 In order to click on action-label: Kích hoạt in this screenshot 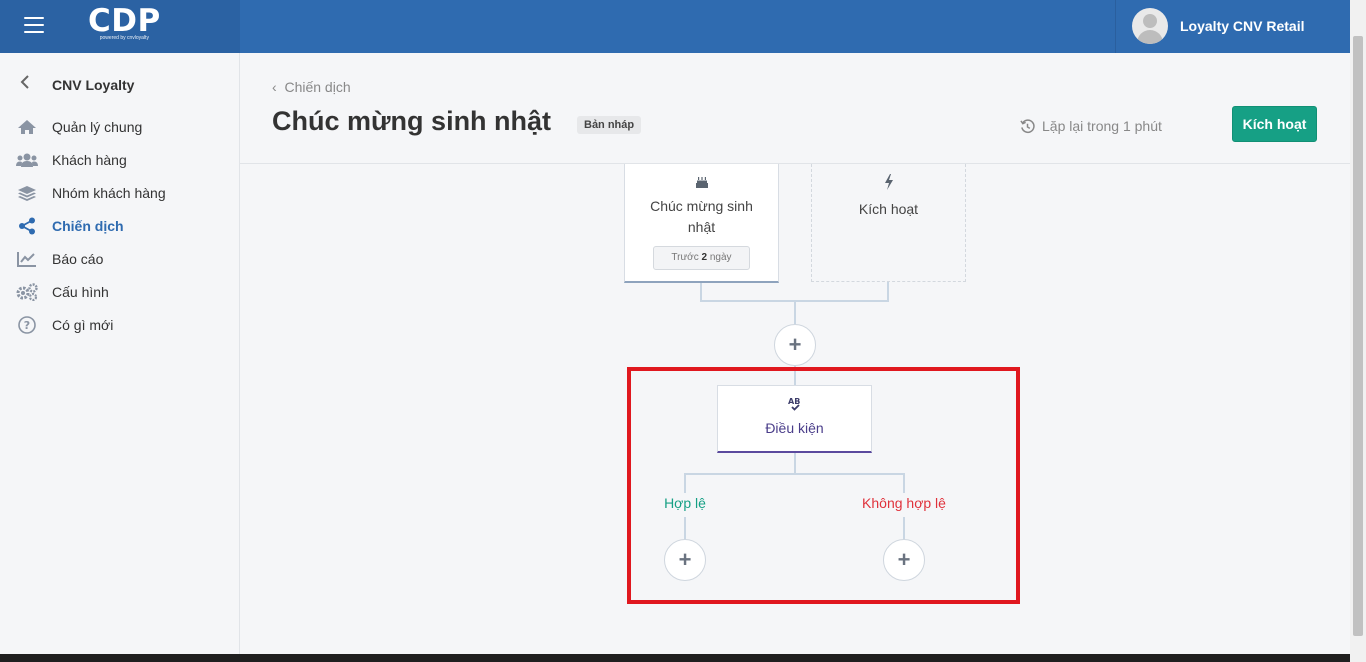, I will do `click(888, 209)`.